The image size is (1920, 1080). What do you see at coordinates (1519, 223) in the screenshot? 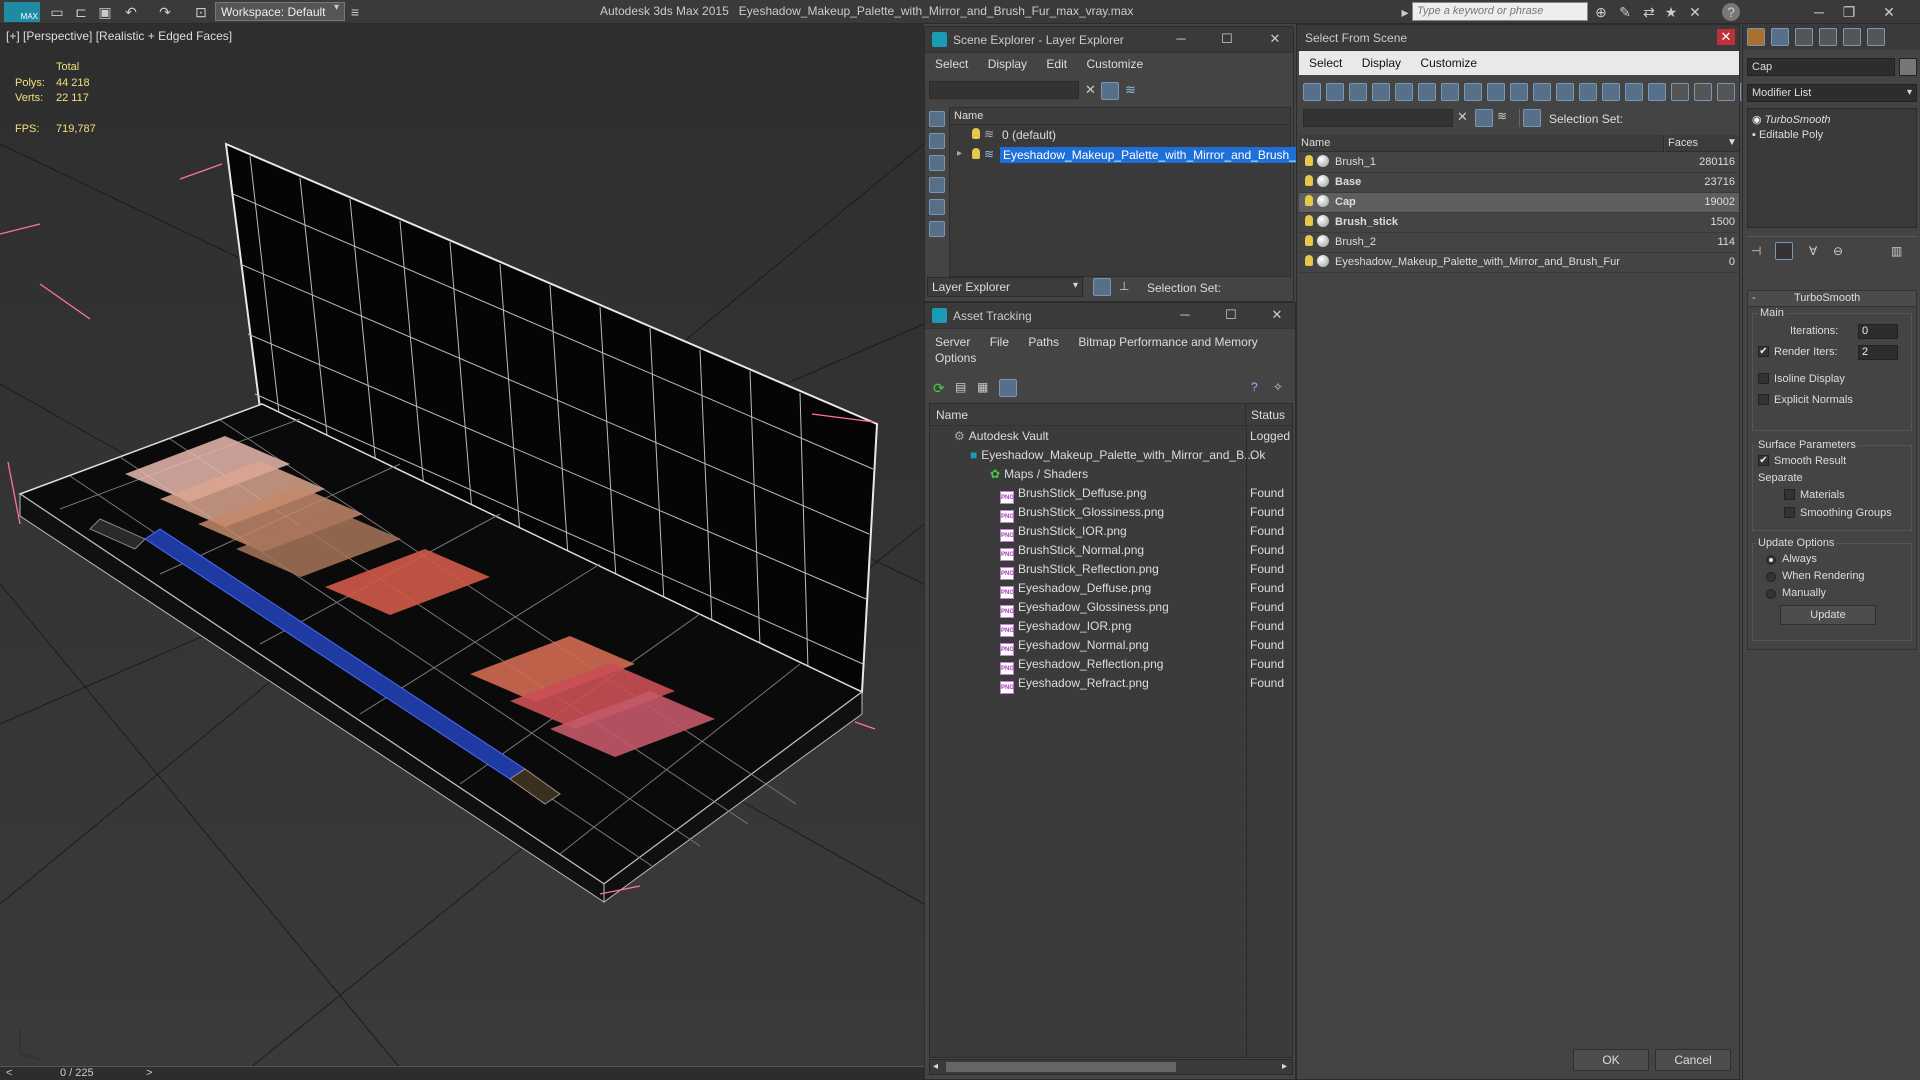
I see `object-row: Brush_stick 1500` at bounding box center [1519, 223].